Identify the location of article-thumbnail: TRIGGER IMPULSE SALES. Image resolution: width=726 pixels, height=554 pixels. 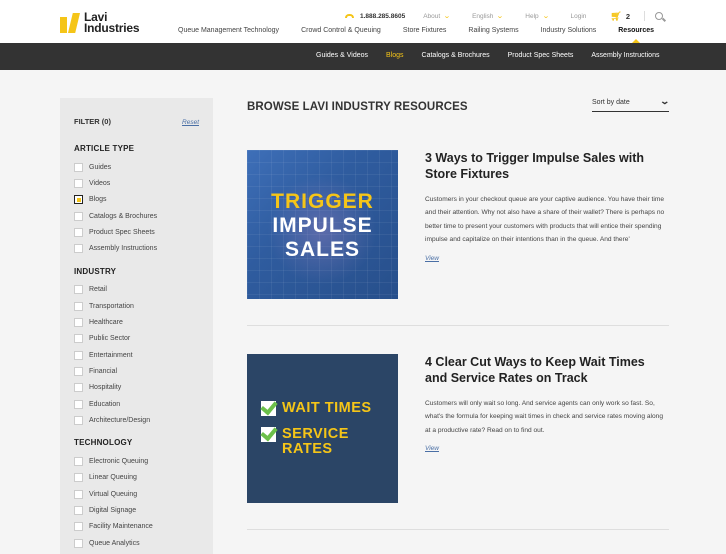
(322, 224).